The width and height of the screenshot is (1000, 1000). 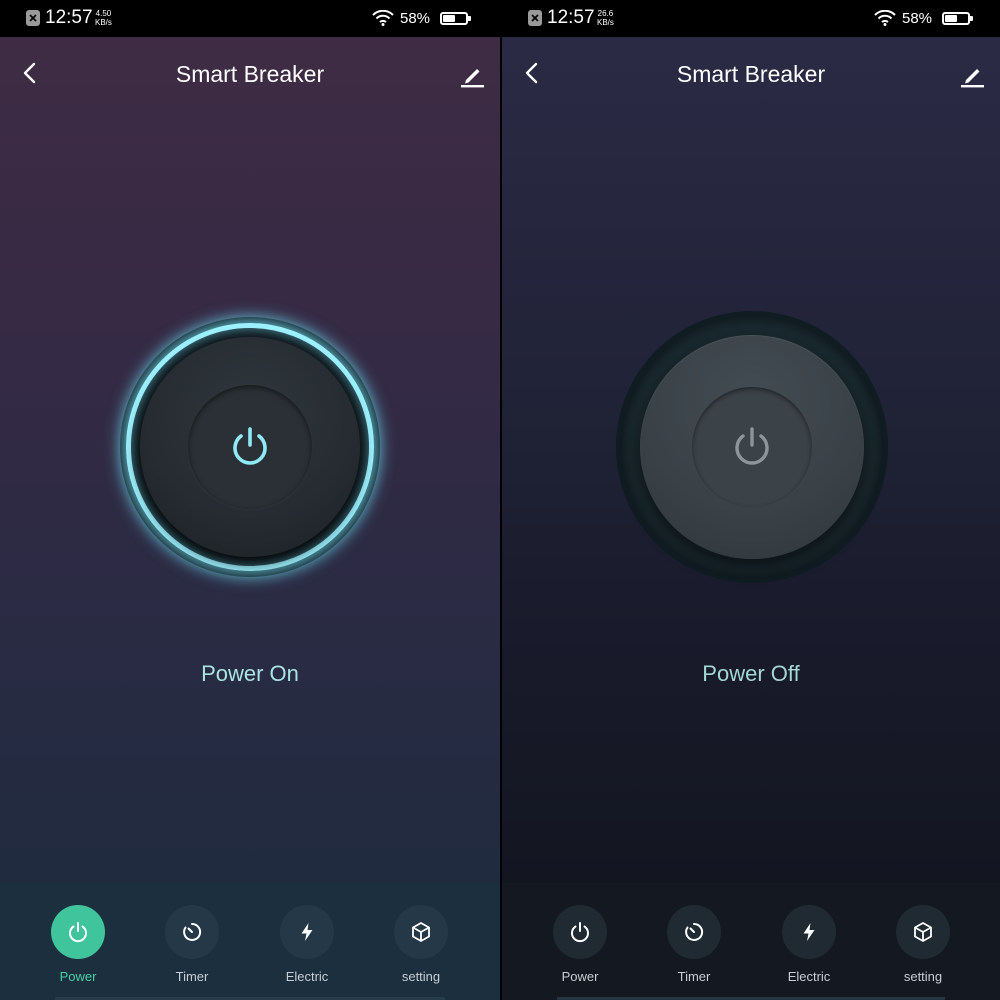 I want to click on network-speed: 26.6 KB/s, so click(x=605, y=18).